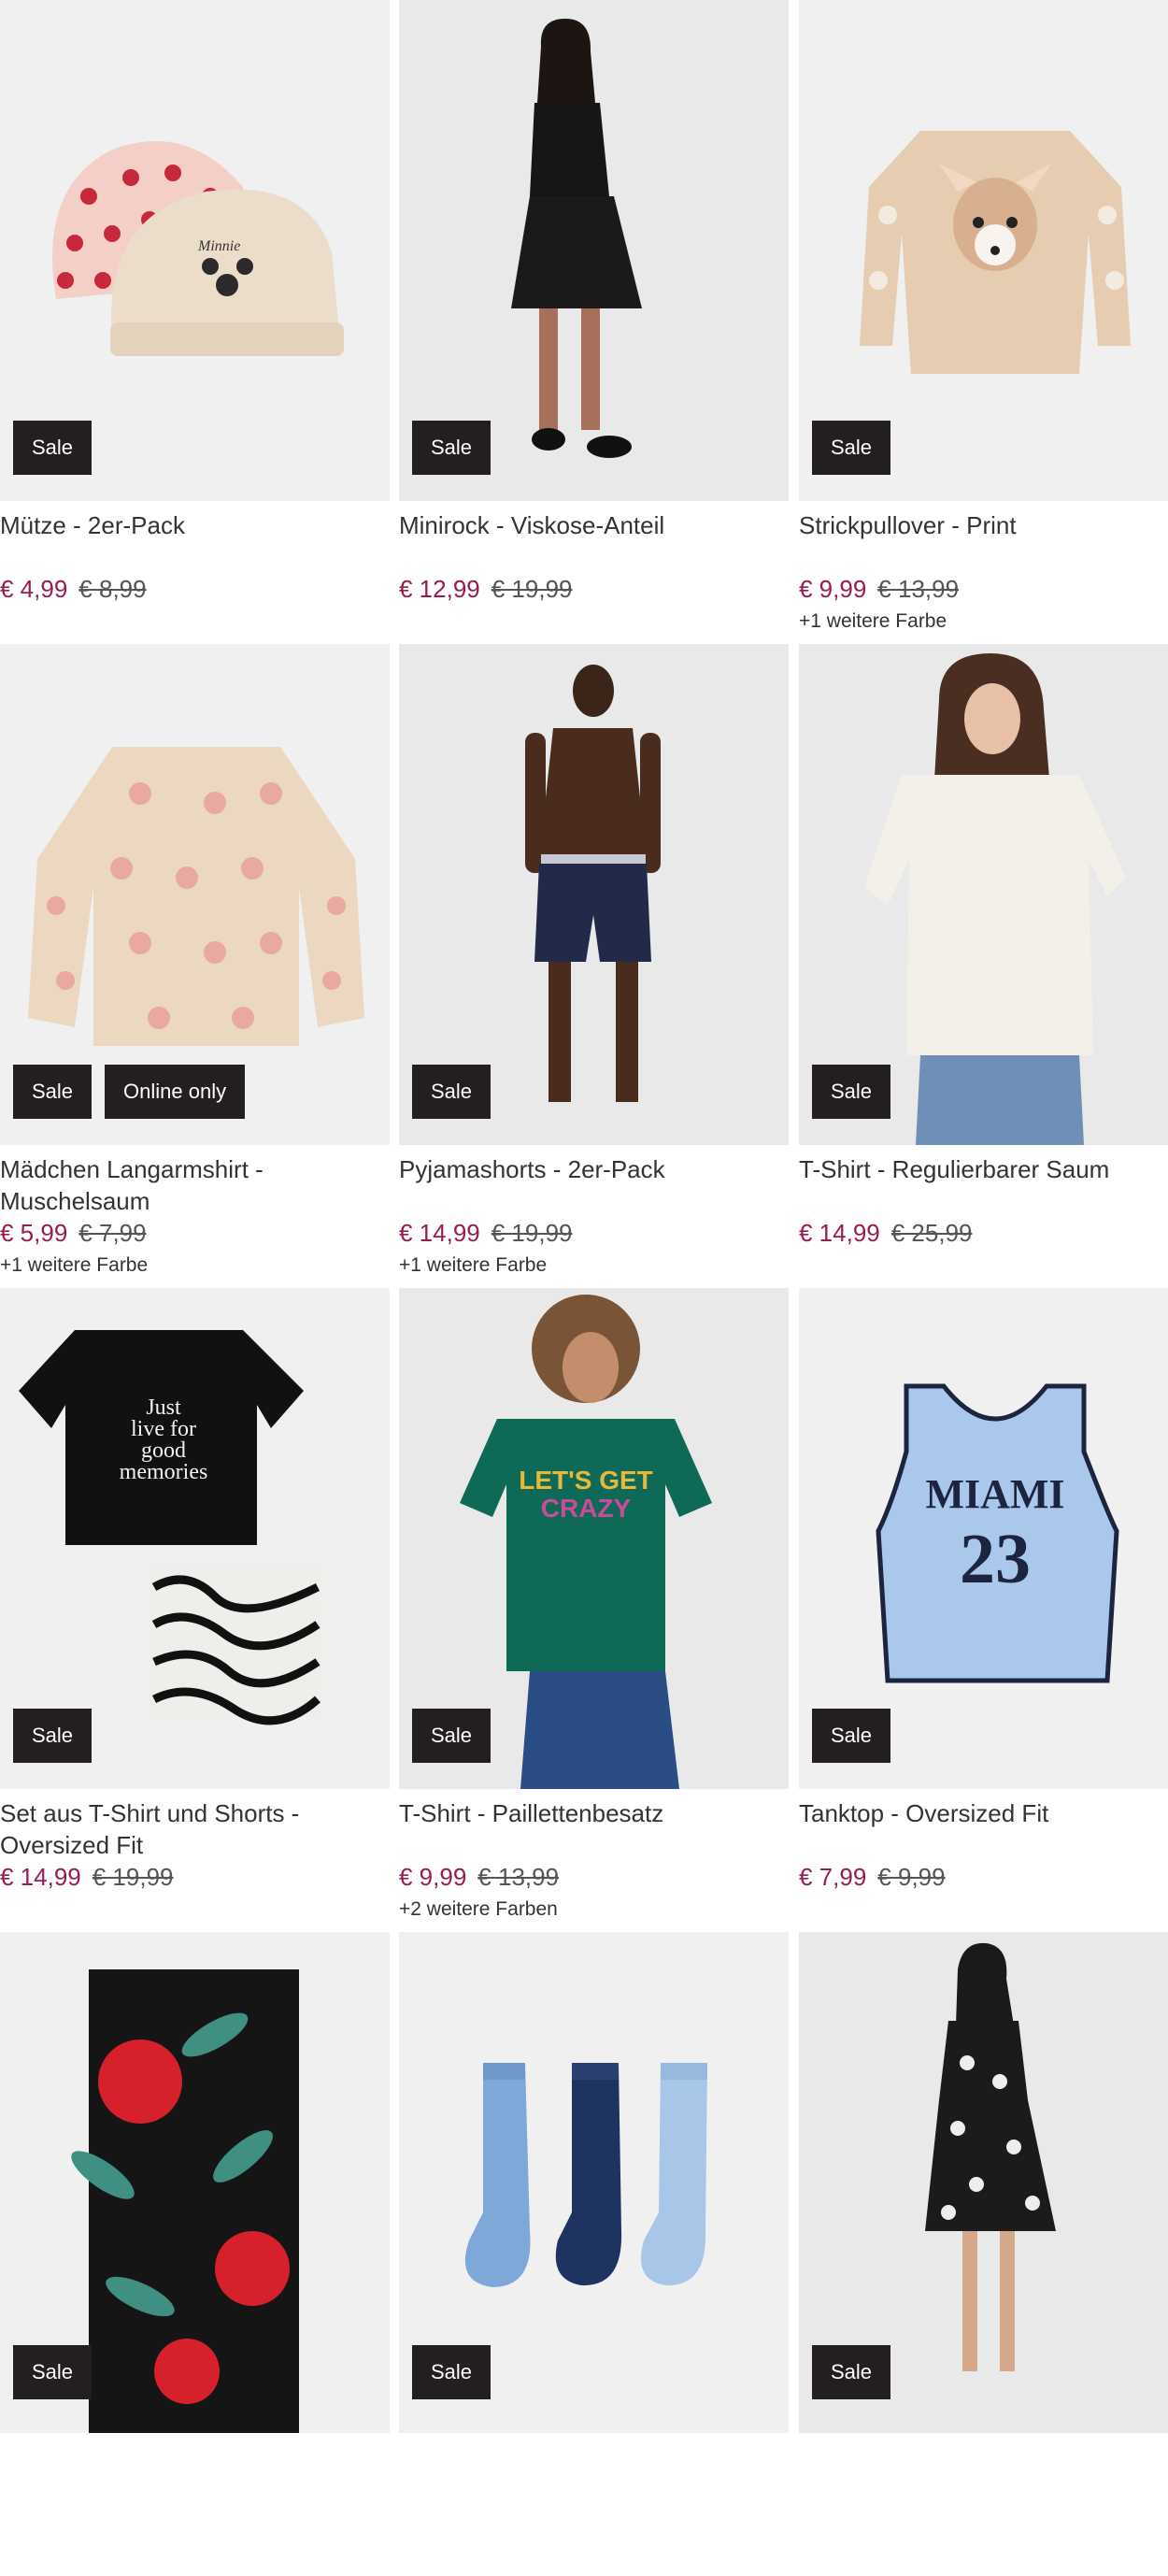 Image resolution: width=1168 pixels, height=2576 pixels. Describe the element at coordinates (586, 1508) in the screenshot. I see `crazy-slogan-line: CRAZY` at that location.